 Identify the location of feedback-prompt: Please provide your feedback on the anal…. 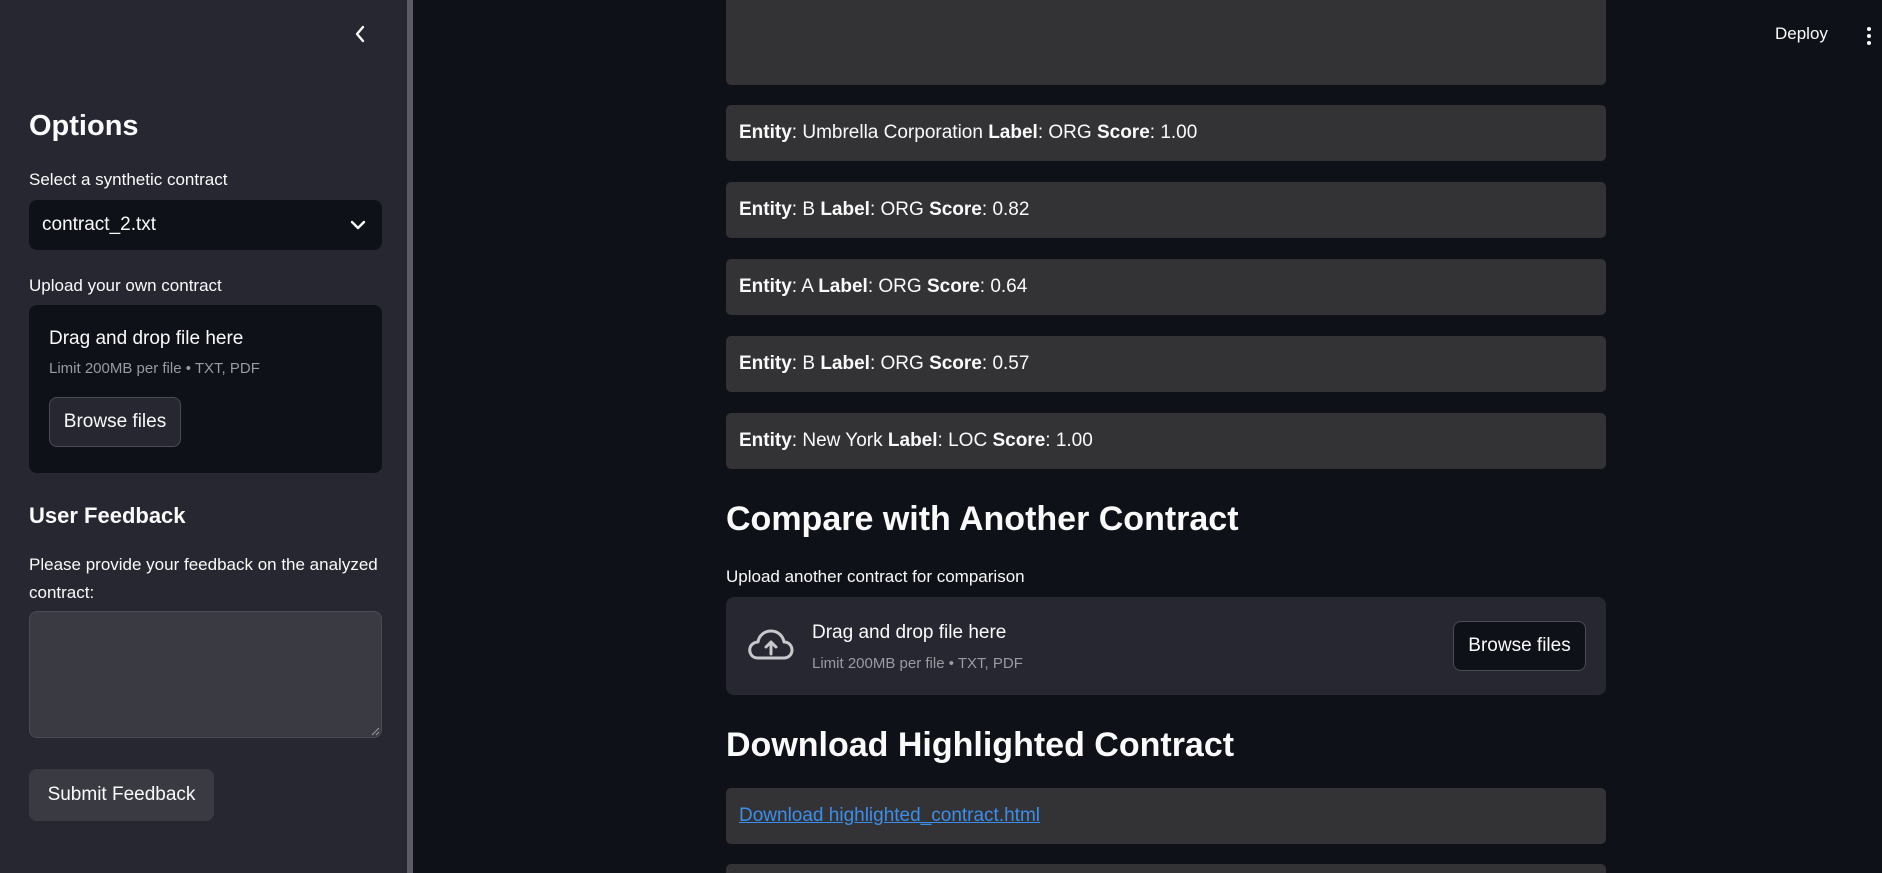
(203, 578).